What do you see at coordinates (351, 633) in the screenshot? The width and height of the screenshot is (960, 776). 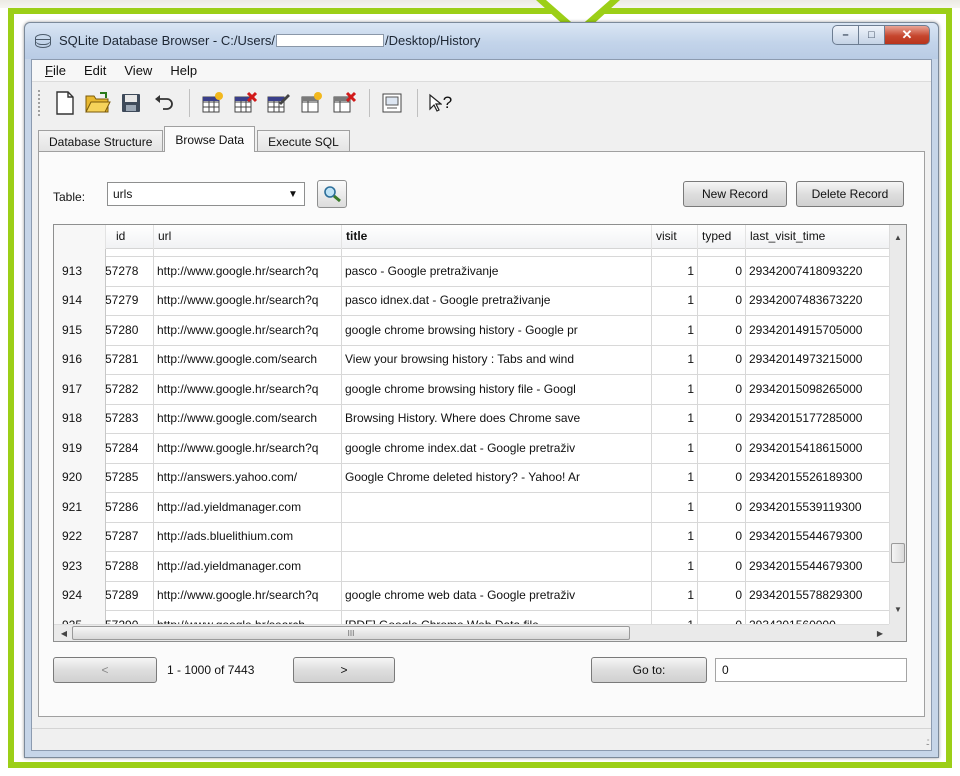 I see `horizontal-scroll-thumb: III` at bounding box center [351, 633].